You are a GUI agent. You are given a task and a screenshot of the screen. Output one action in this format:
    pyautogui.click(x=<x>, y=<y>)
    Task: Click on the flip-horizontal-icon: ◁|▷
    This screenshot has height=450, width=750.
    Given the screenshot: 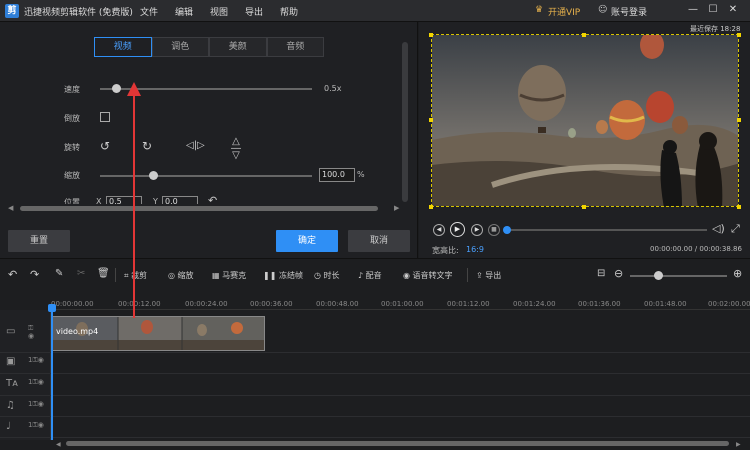 What is the action you would take?
    pyautogui.click(x=195, y=145)
    